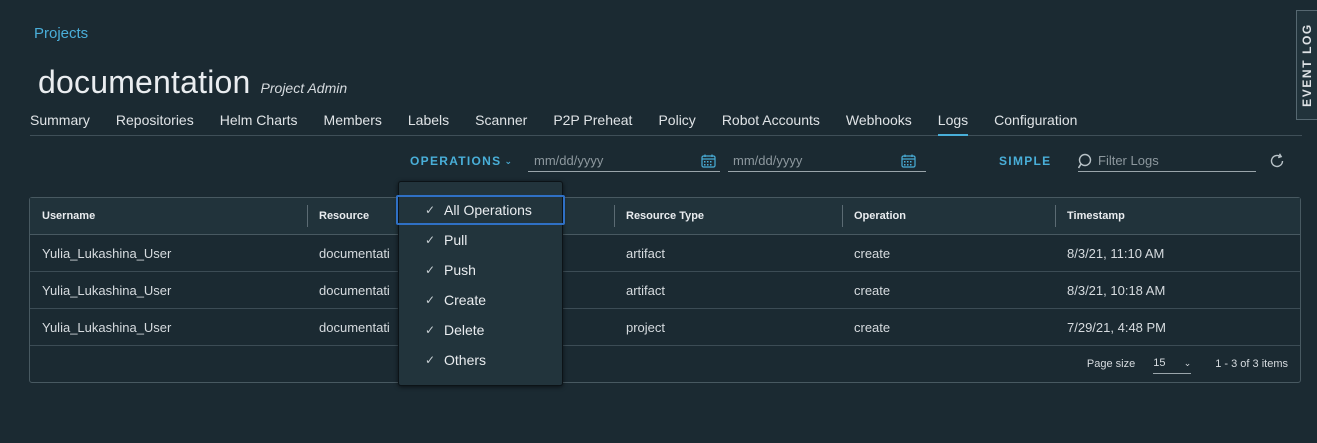 The image size is (1317, 443). I want to click on menu-item-label: Delete, so click(464, 330).